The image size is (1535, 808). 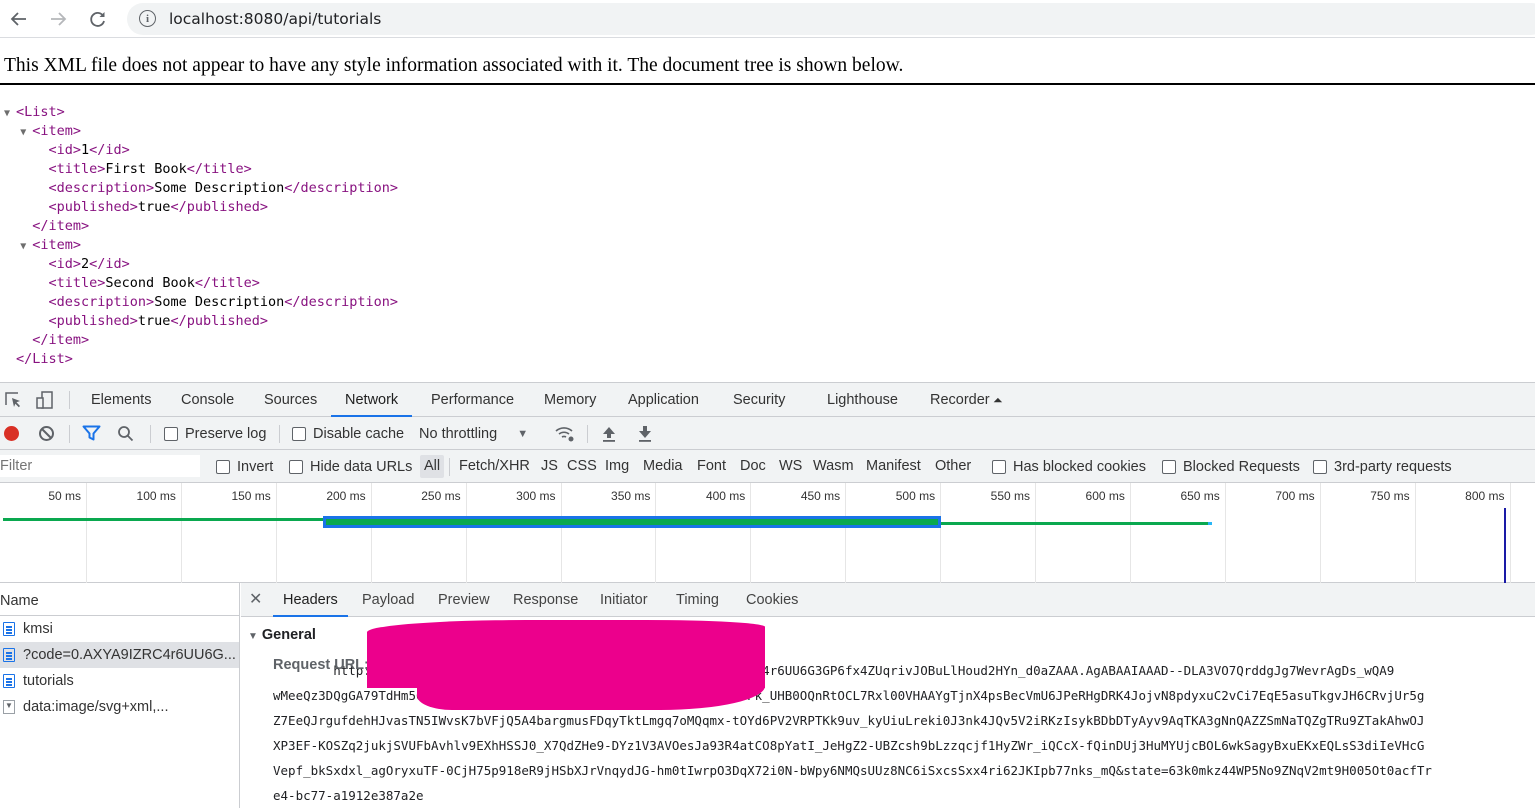 What do you see at coordinates (348, 433) in the screenshot?
I see `disable-cache-checkbox: Disable cache` at bounding box center [348, 433].